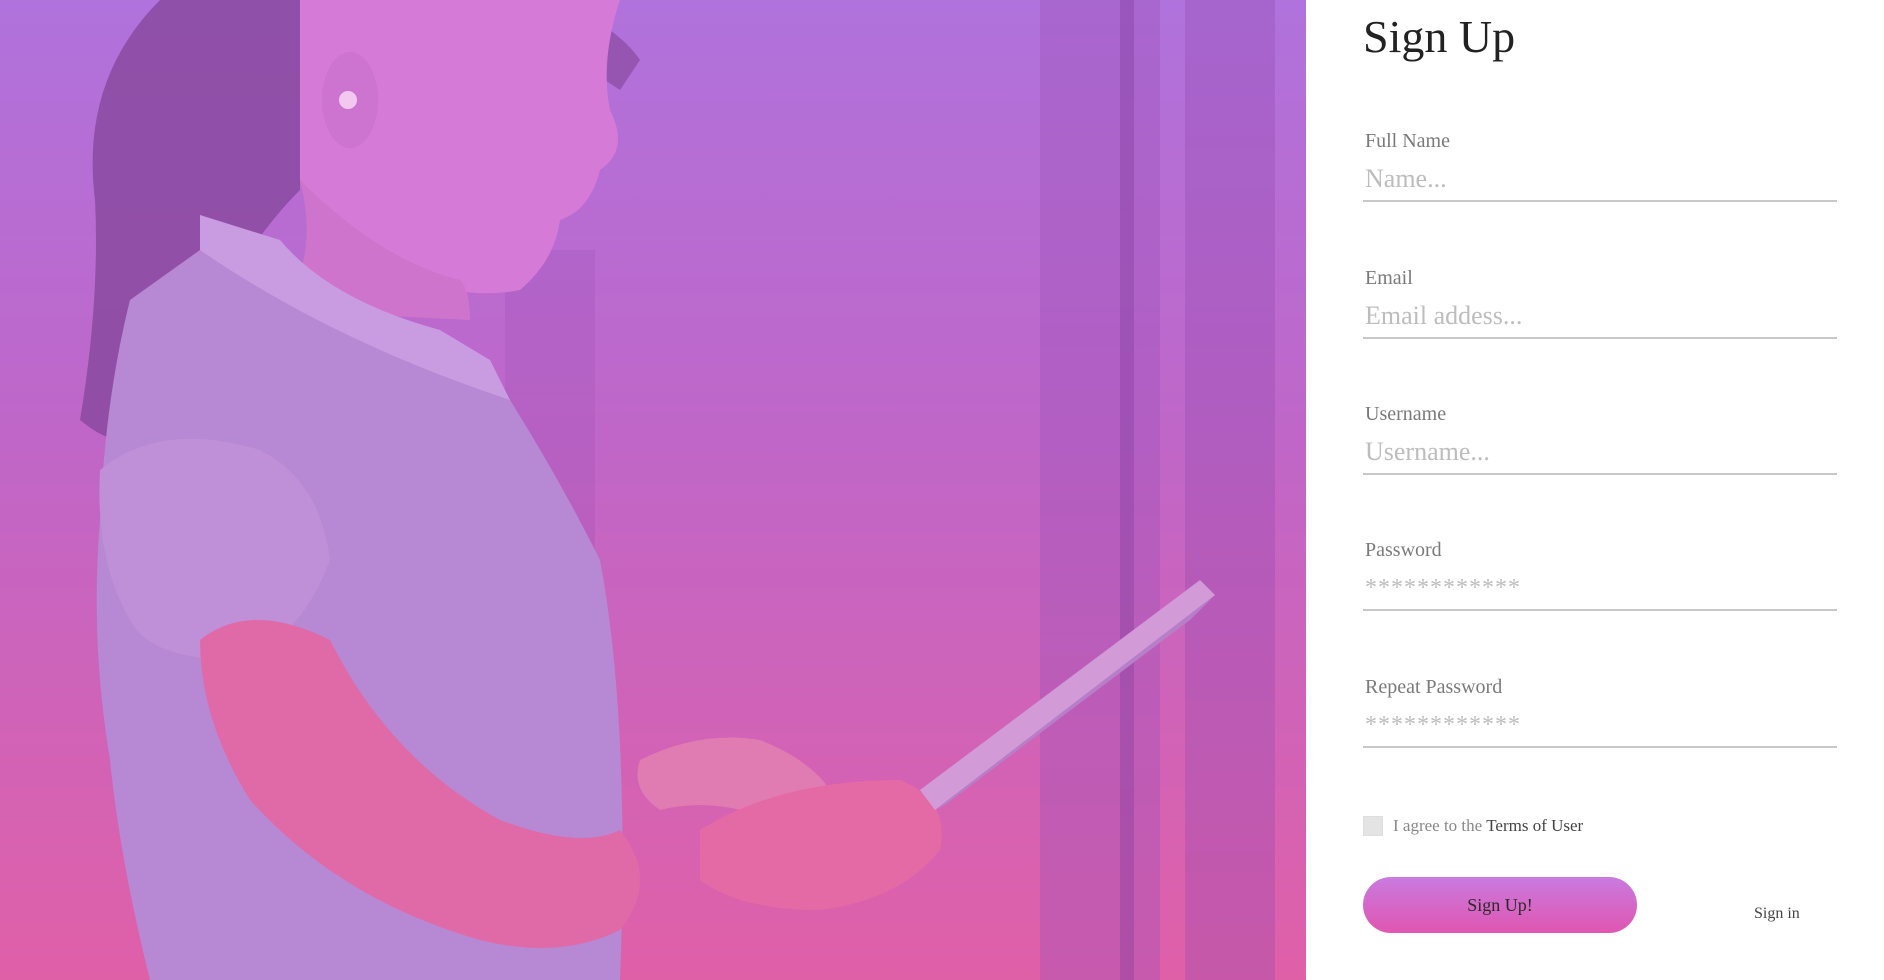 The image size is (1884, 980). What do you see at coordinates (1373, 826) in the screenshot?
I see `terms-checkbox` at bounding box center [1373, 826].